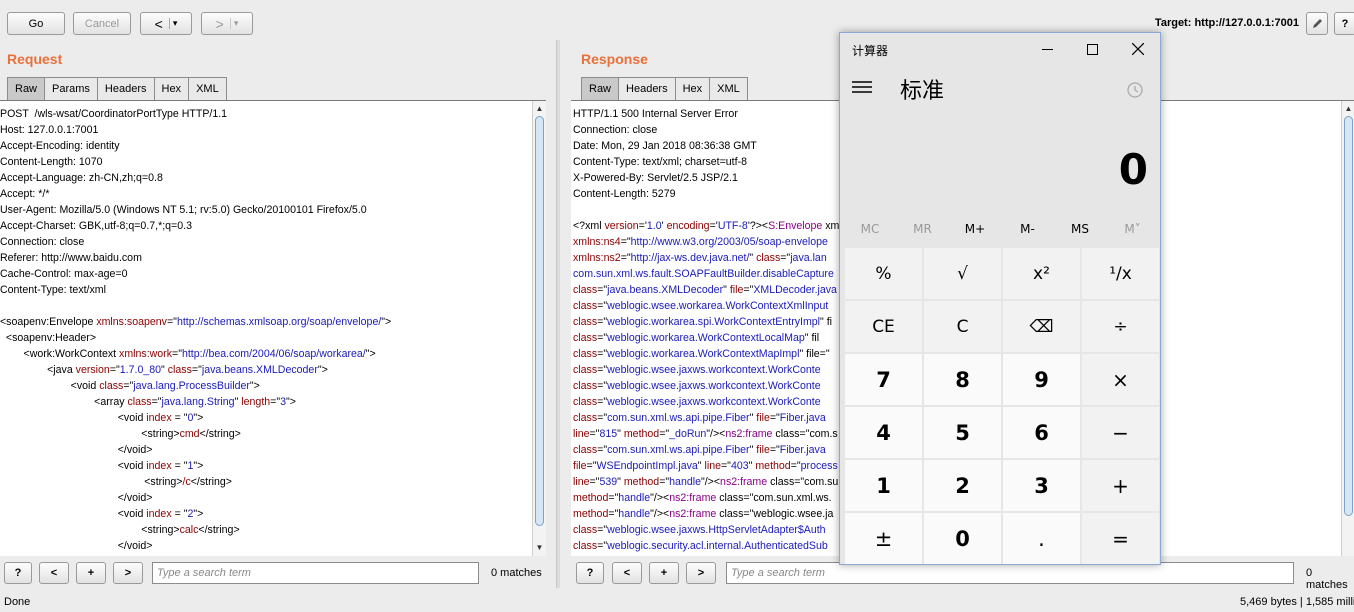 This screenshot has width=1354, height=612. What do you see at coordinates (1041, 432) in the screenshot?
I see `key-digit-6-button: 6` at bounding box center [1041, 432].